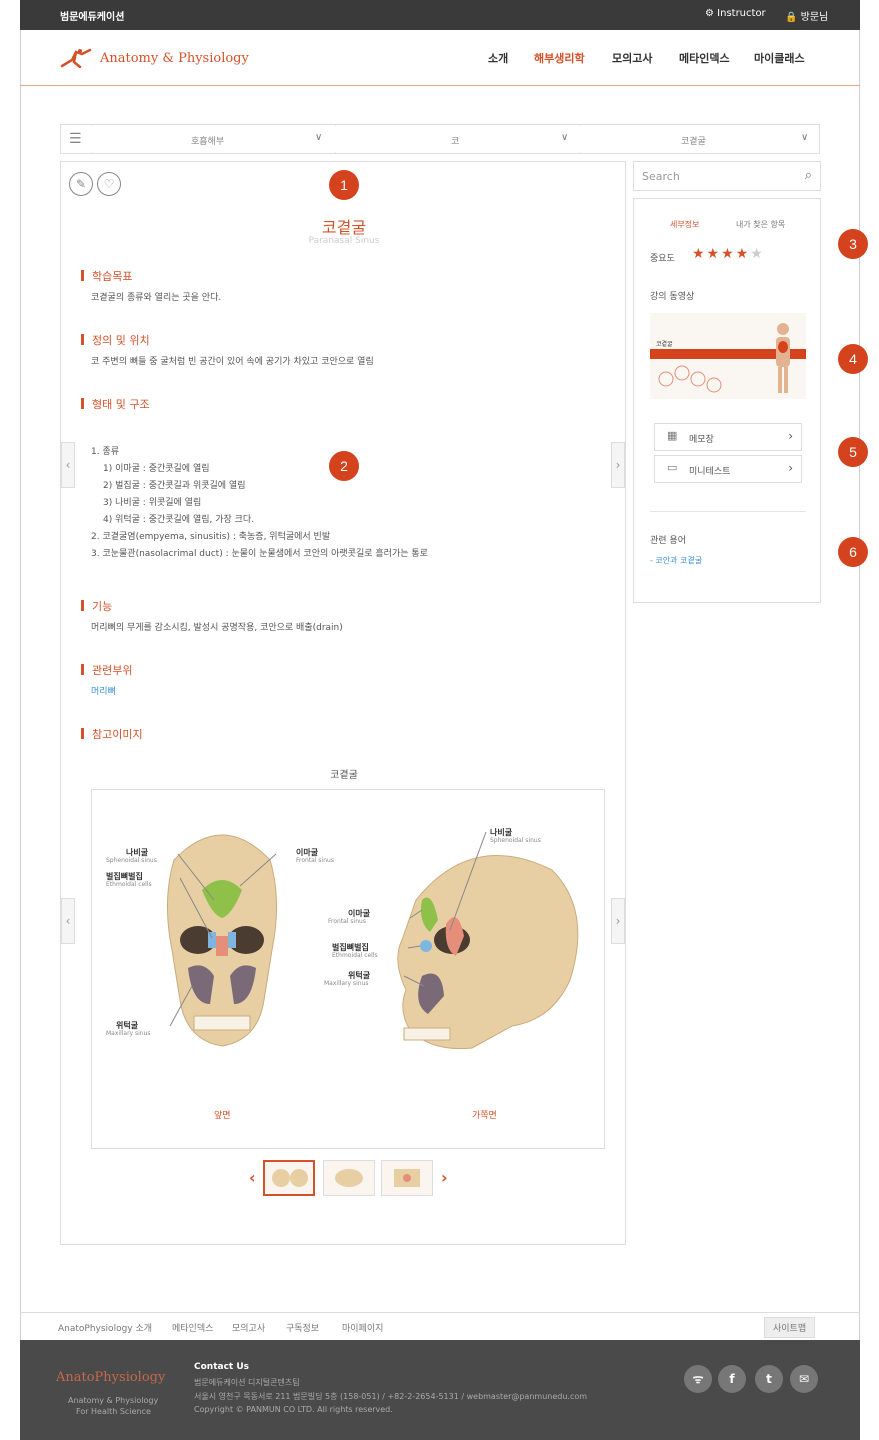  Describe the element at coordinates (484, 1116) in the screenshot. I see `label-side-view: 가쪽면` at that location.